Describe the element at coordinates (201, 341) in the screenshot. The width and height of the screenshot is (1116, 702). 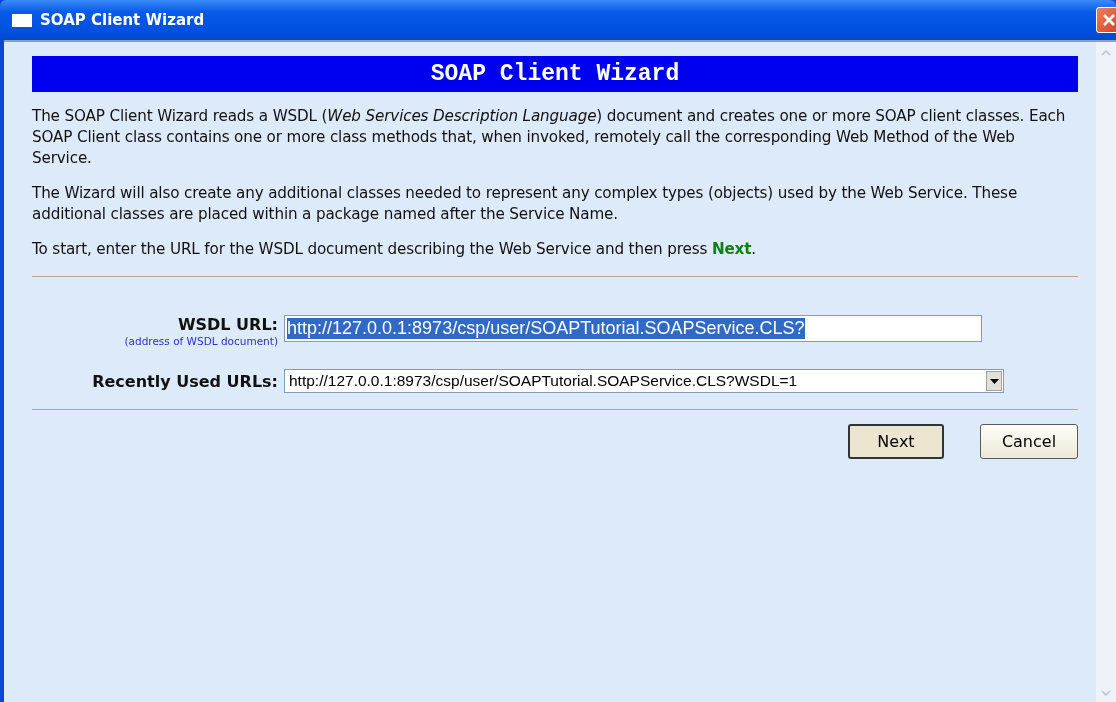
I see `wsdl-url-hint: (address of WSDL document)` at that location.